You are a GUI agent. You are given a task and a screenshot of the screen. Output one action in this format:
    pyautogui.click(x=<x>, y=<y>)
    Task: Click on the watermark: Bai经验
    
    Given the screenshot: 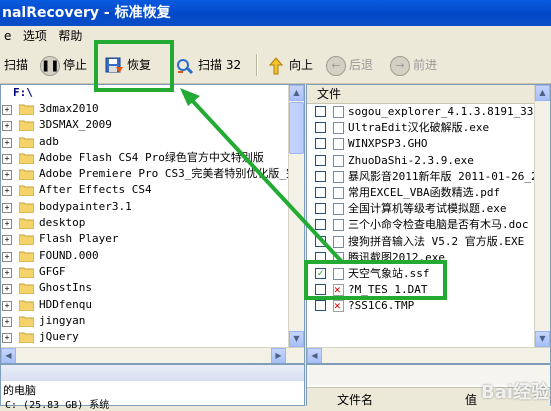 What is the action you would take?
    pyautogui.click(x=514, y=392)
    